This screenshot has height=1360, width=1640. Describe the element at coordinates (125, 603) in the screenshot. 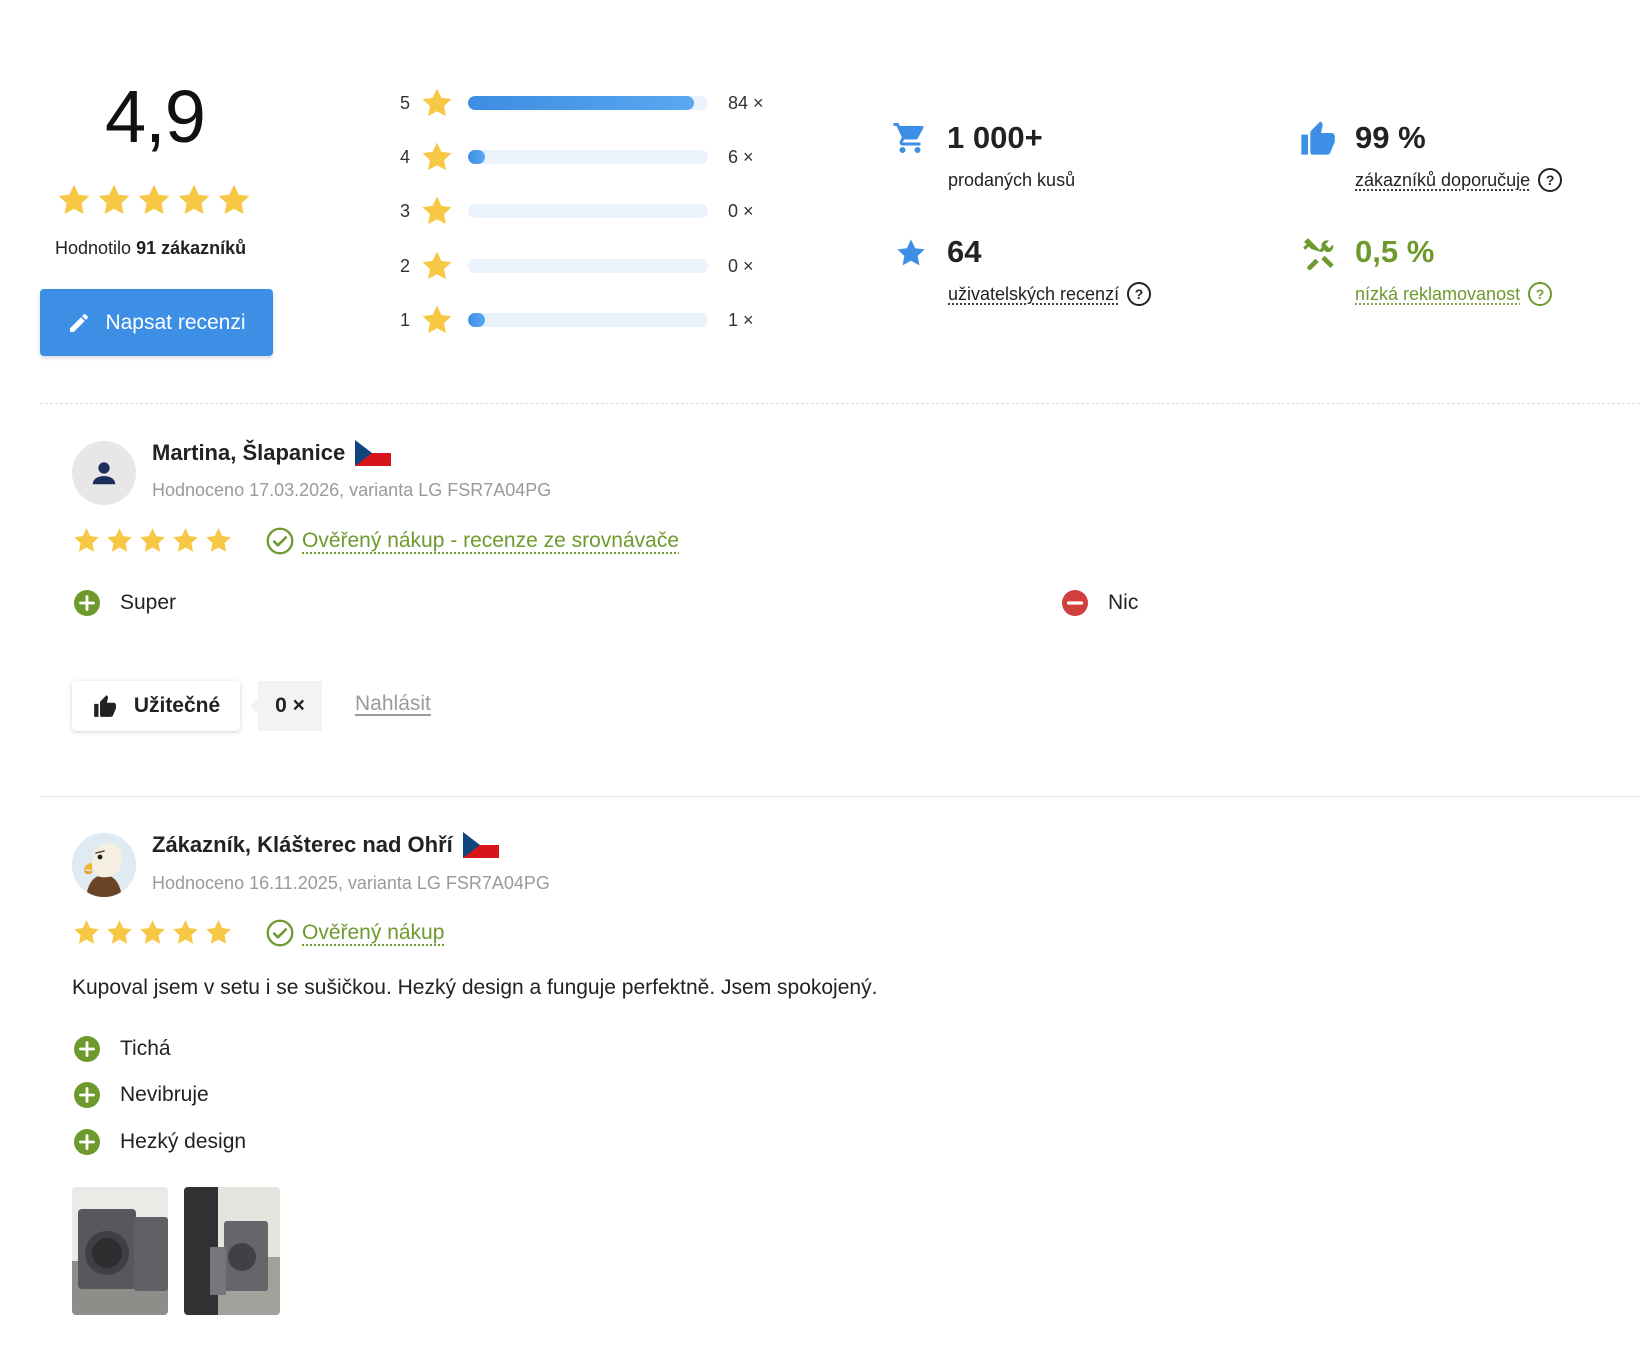

I see `pro-item: Super` at that location.